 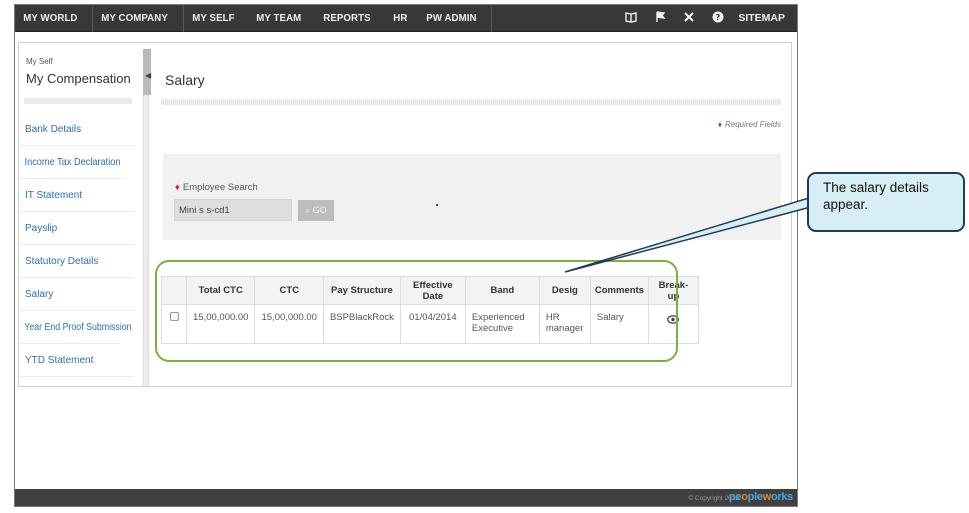 What do you see at coordinates (761, 497) in the screenshot?
I see `brand-logo: peopleworks` at bounding box center [761, 497].